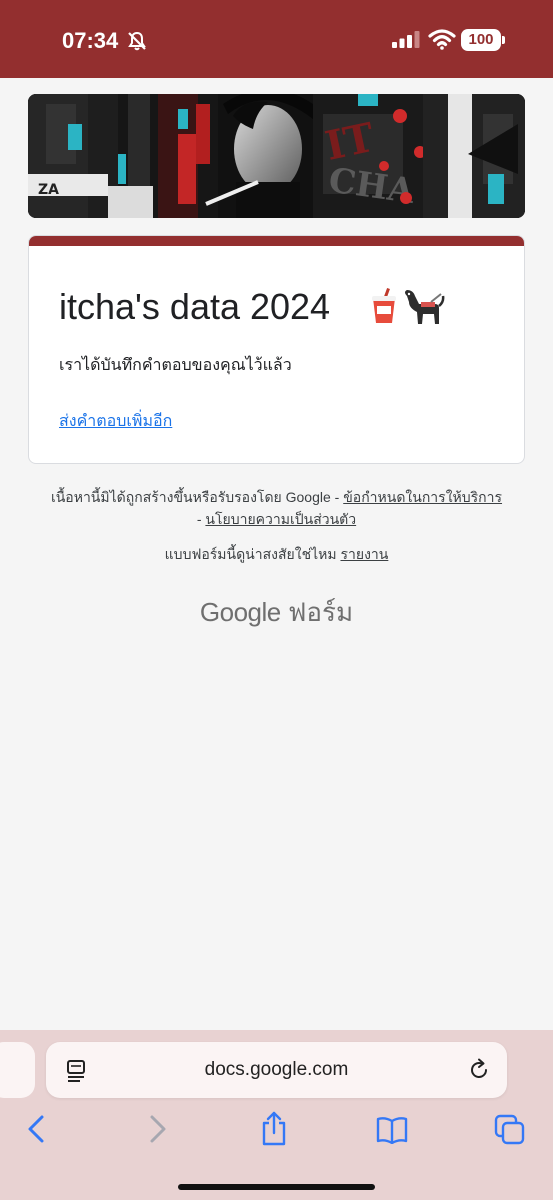  What do you see at coordinates (48, 190) in the screenshot?
I see `svg-text: ZA` at bounding box center [48, 190].